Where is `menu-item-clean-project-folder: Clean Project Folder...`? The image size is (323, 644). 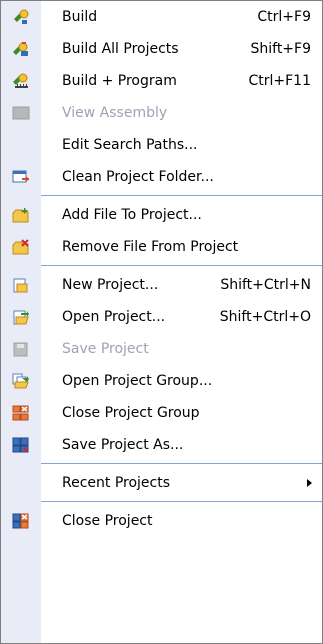
menu-item-clean-project-folder: Clean Project Folder... is located at coordinates (161, 177).